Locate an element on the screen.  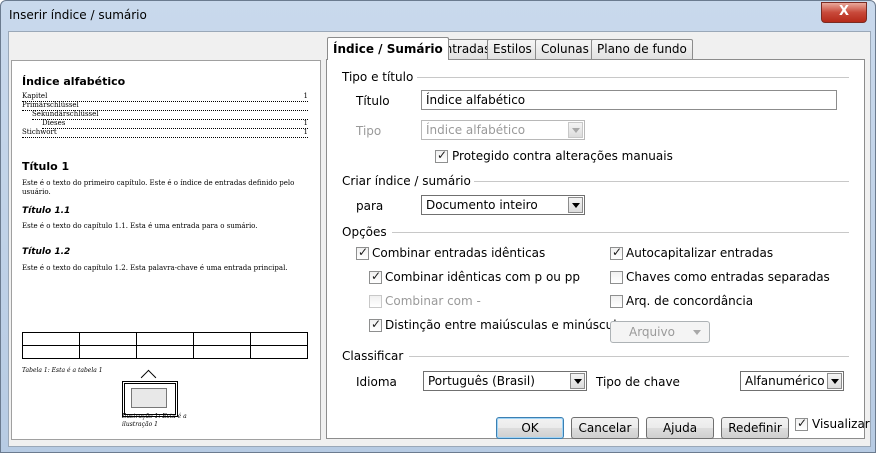
section-create-header: Criar índice / sumário is located at coordinates (406, 181).